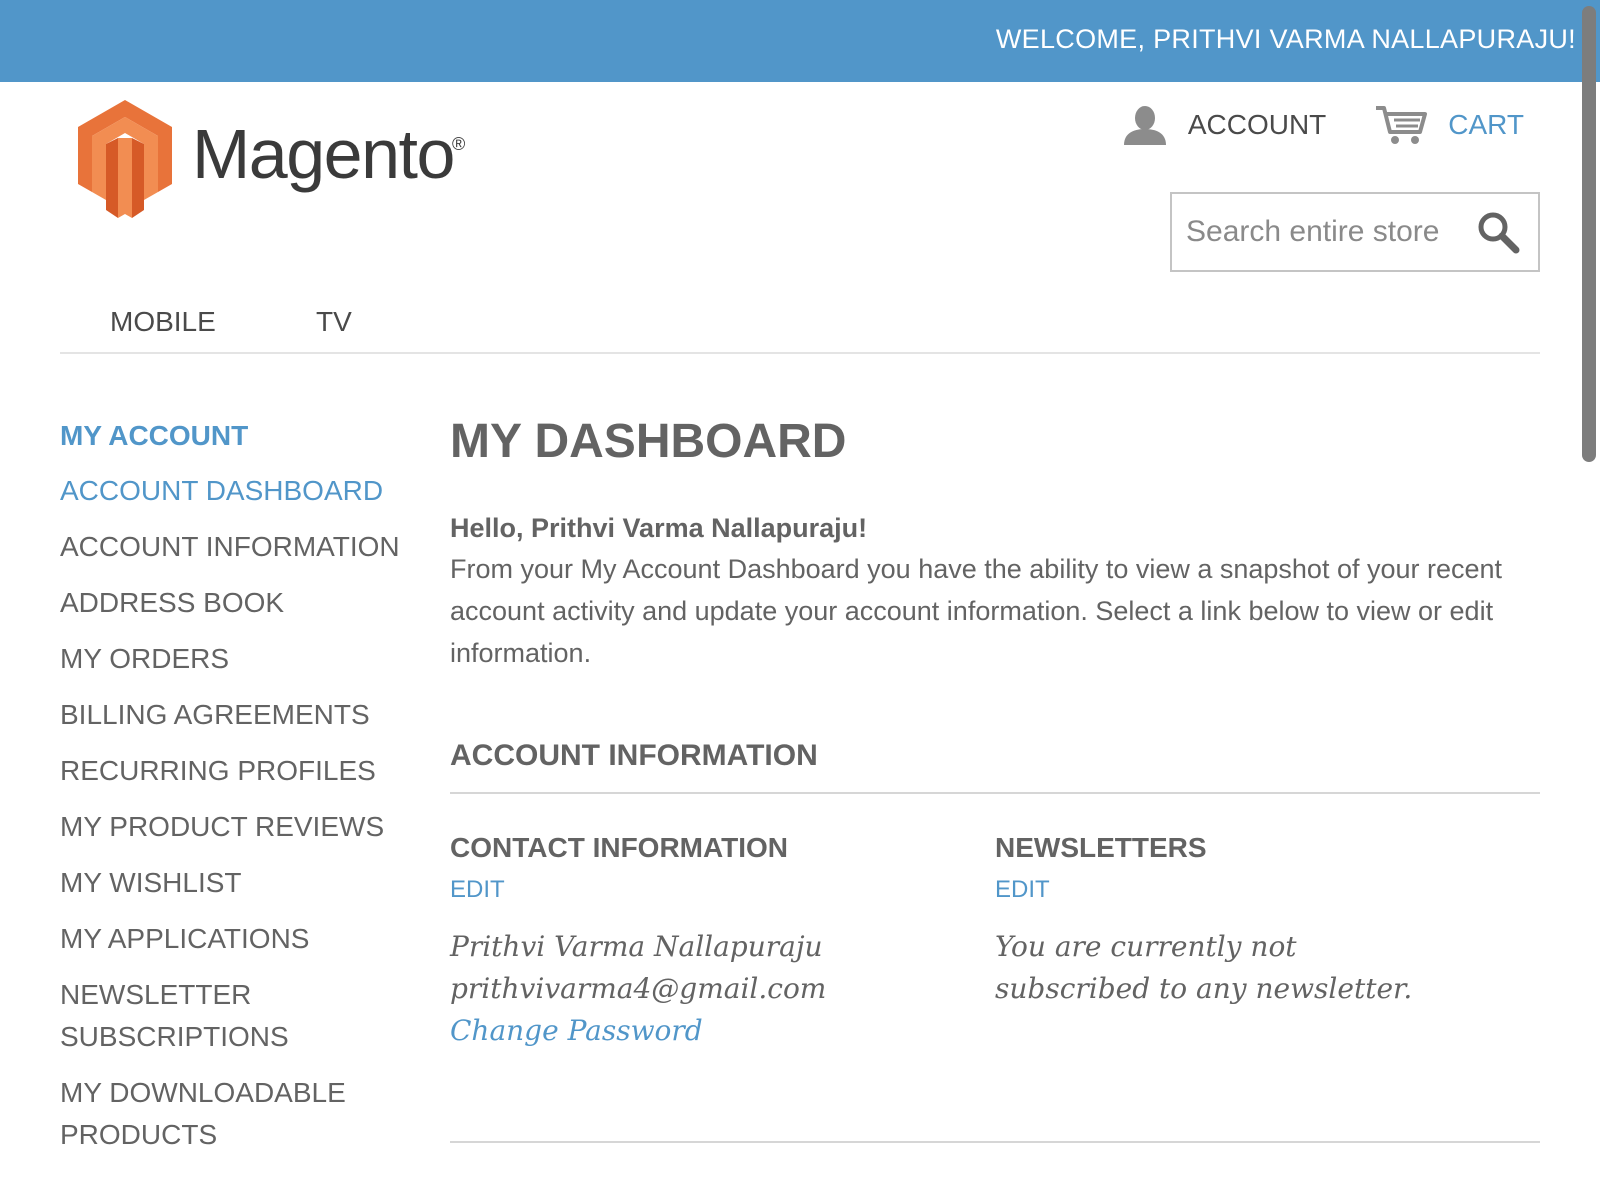 This screenshot has height=1200, width=1600. I want to click on sidebar-item-my-orders: MY ORDERS, so click(240, 659).